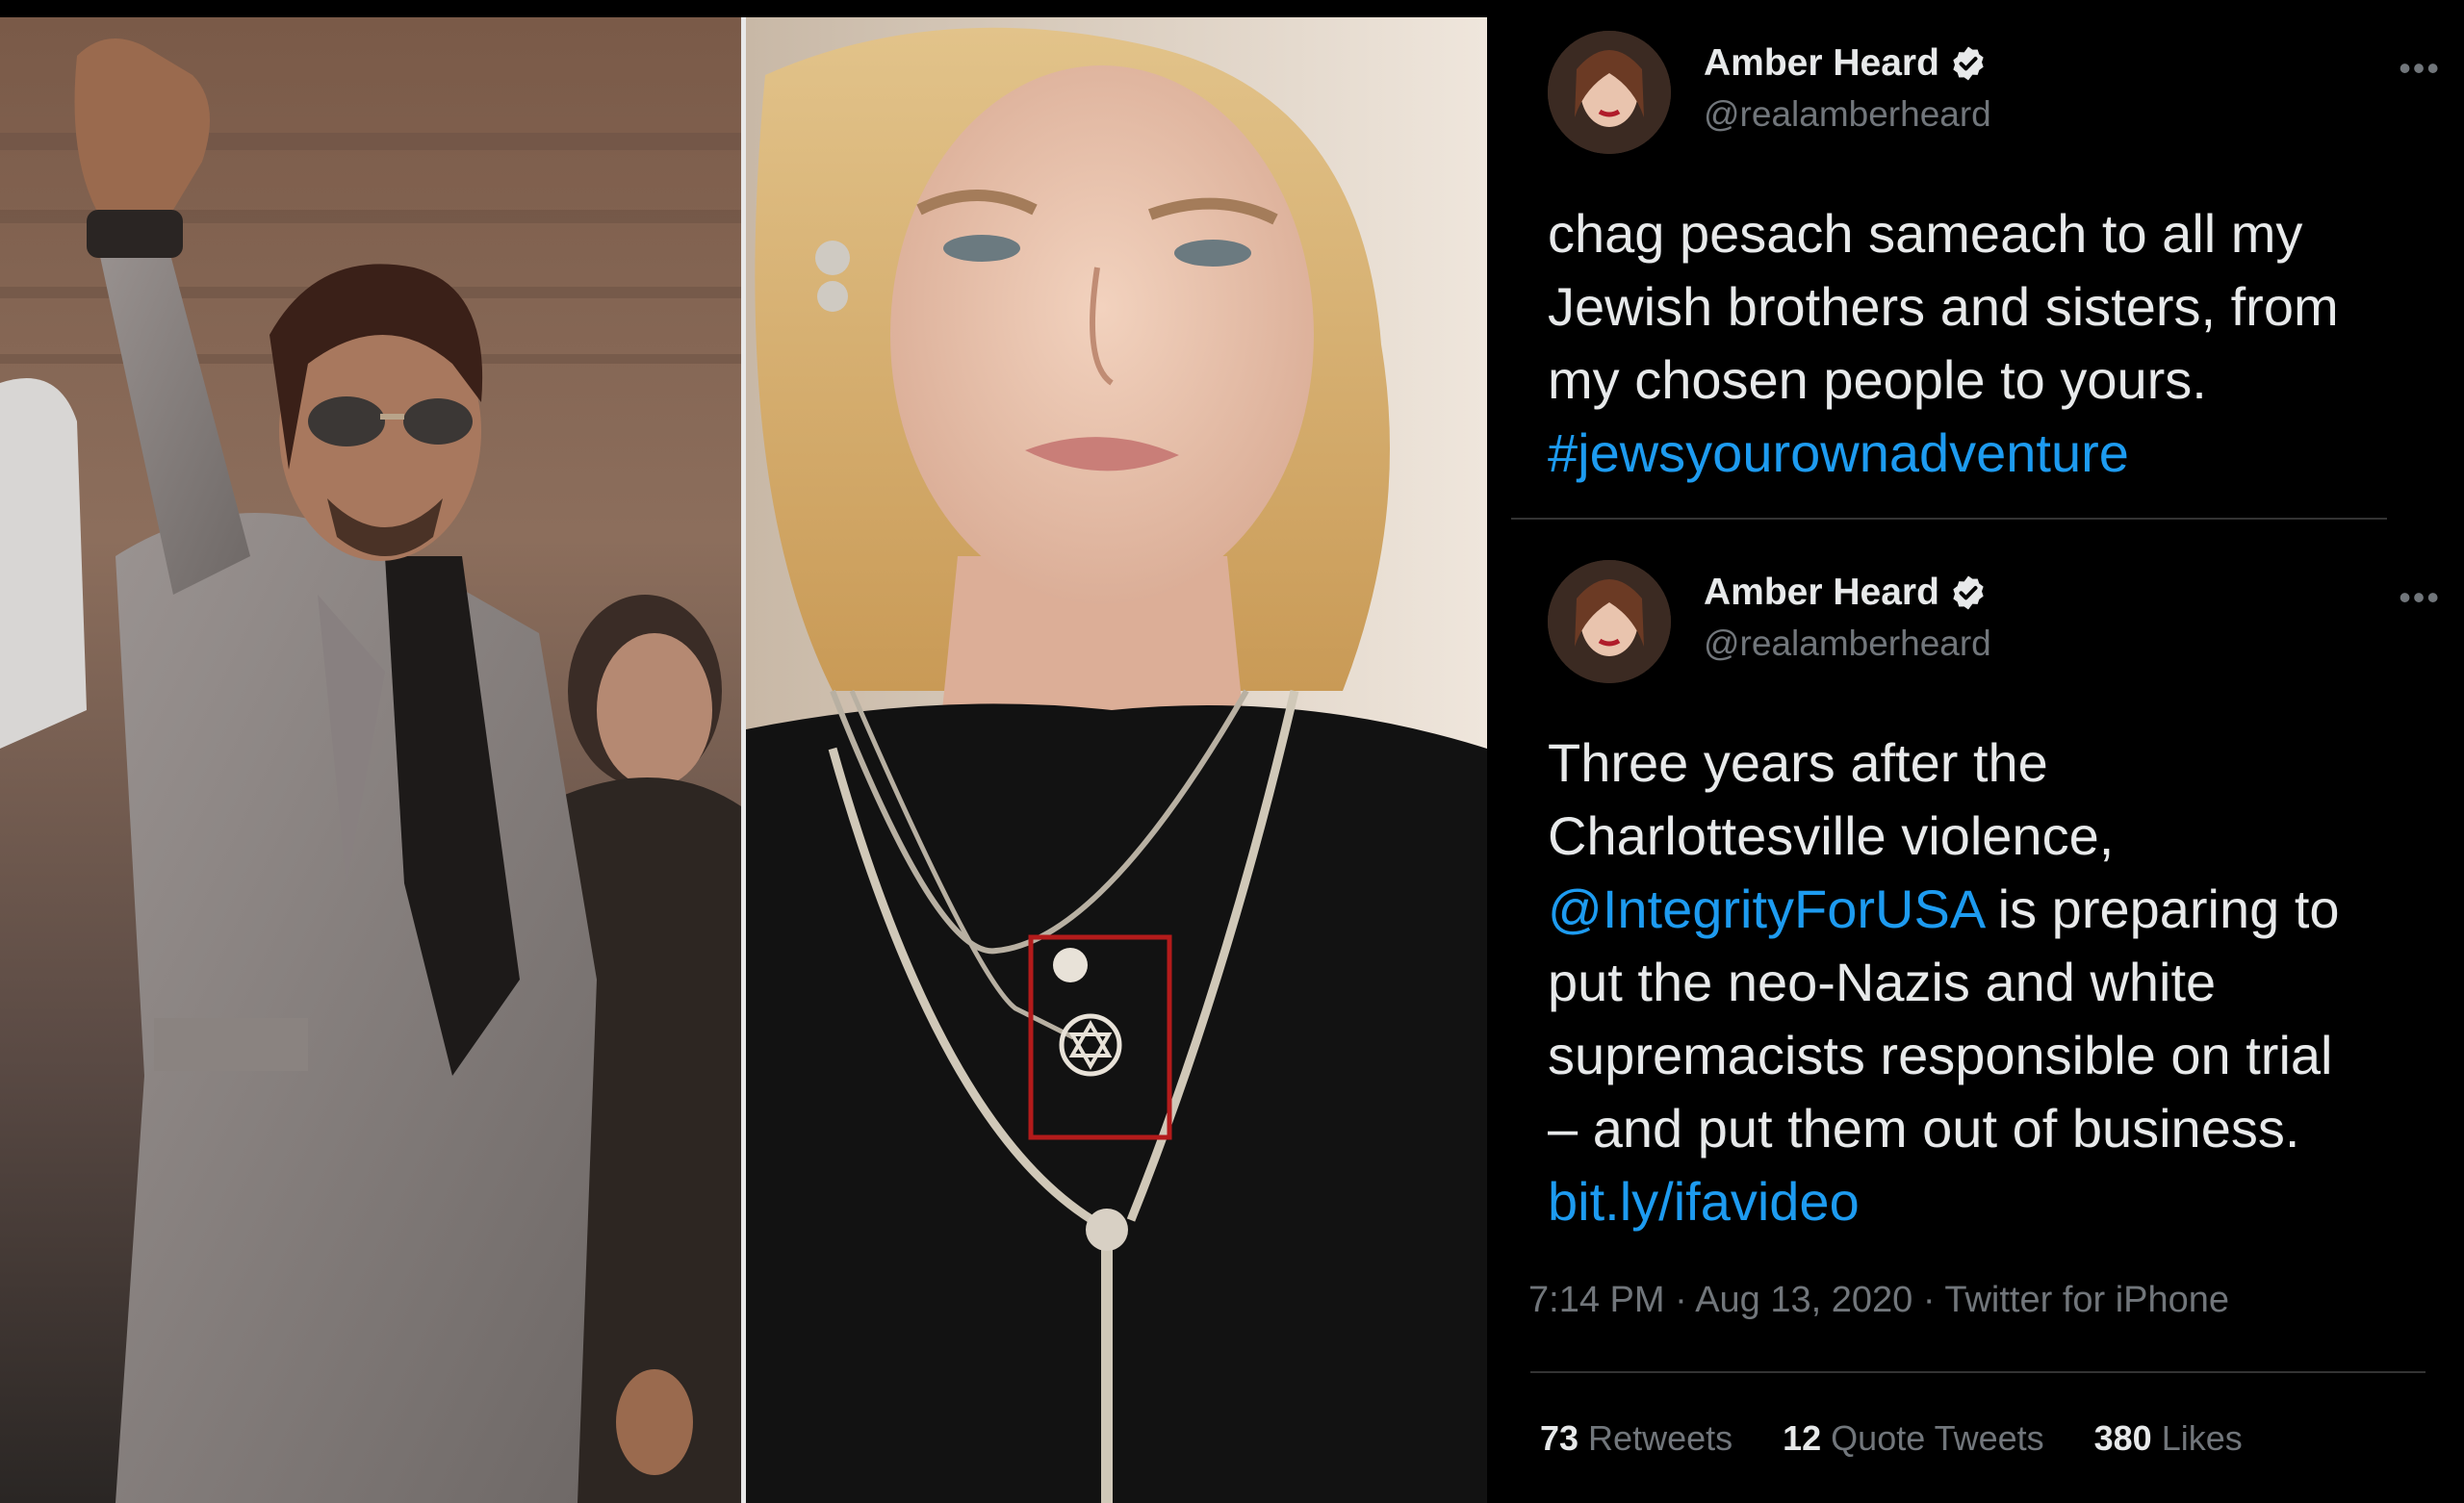 The height and width of the screenshot is (1503, 2464). What do you see at coordinates (1882, 982) in the screenshot?
I see `tweet-line: put the neo-Nazis and white` at bounding box center [1882, 982].